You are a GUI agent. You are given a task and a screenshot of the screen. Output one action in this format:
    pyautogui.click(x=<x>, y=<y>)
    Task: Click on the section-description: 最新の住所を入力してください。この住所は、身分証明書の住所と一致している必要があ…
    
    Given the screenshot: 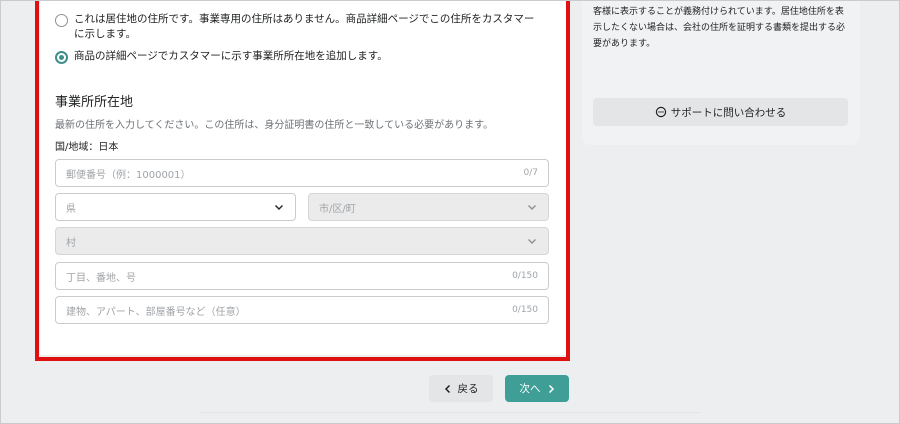 What is the action you would take?
    pyautogui.click(x=274, y=125)
    